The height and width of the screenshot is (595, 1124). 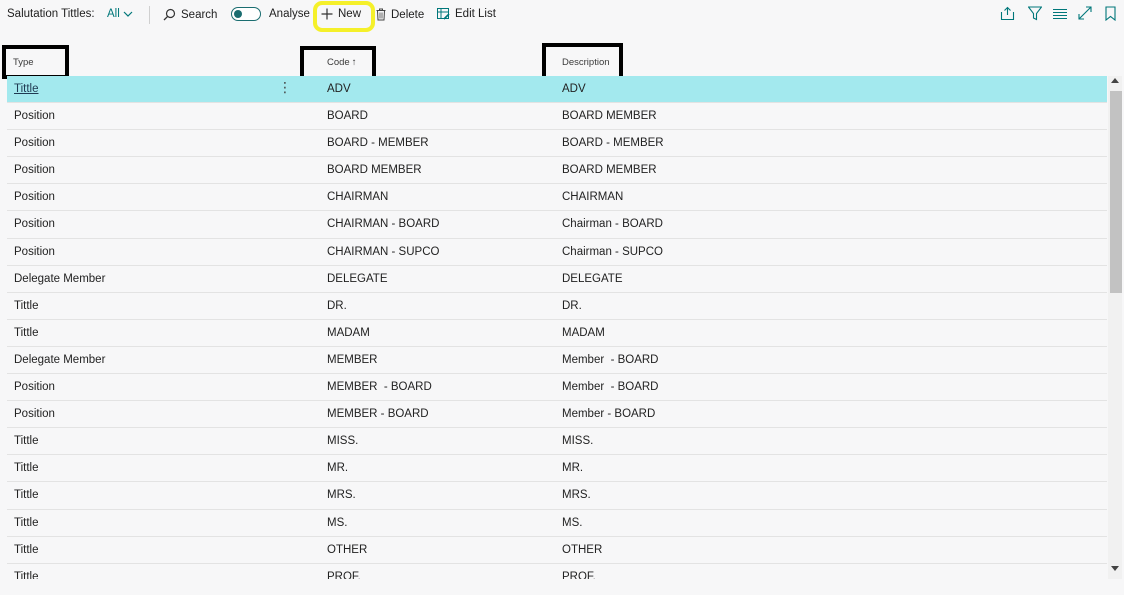 What do you see at coordinates (381, 14) in the screenshot?
I see `trash-icon` at bounding box center [381, 14].